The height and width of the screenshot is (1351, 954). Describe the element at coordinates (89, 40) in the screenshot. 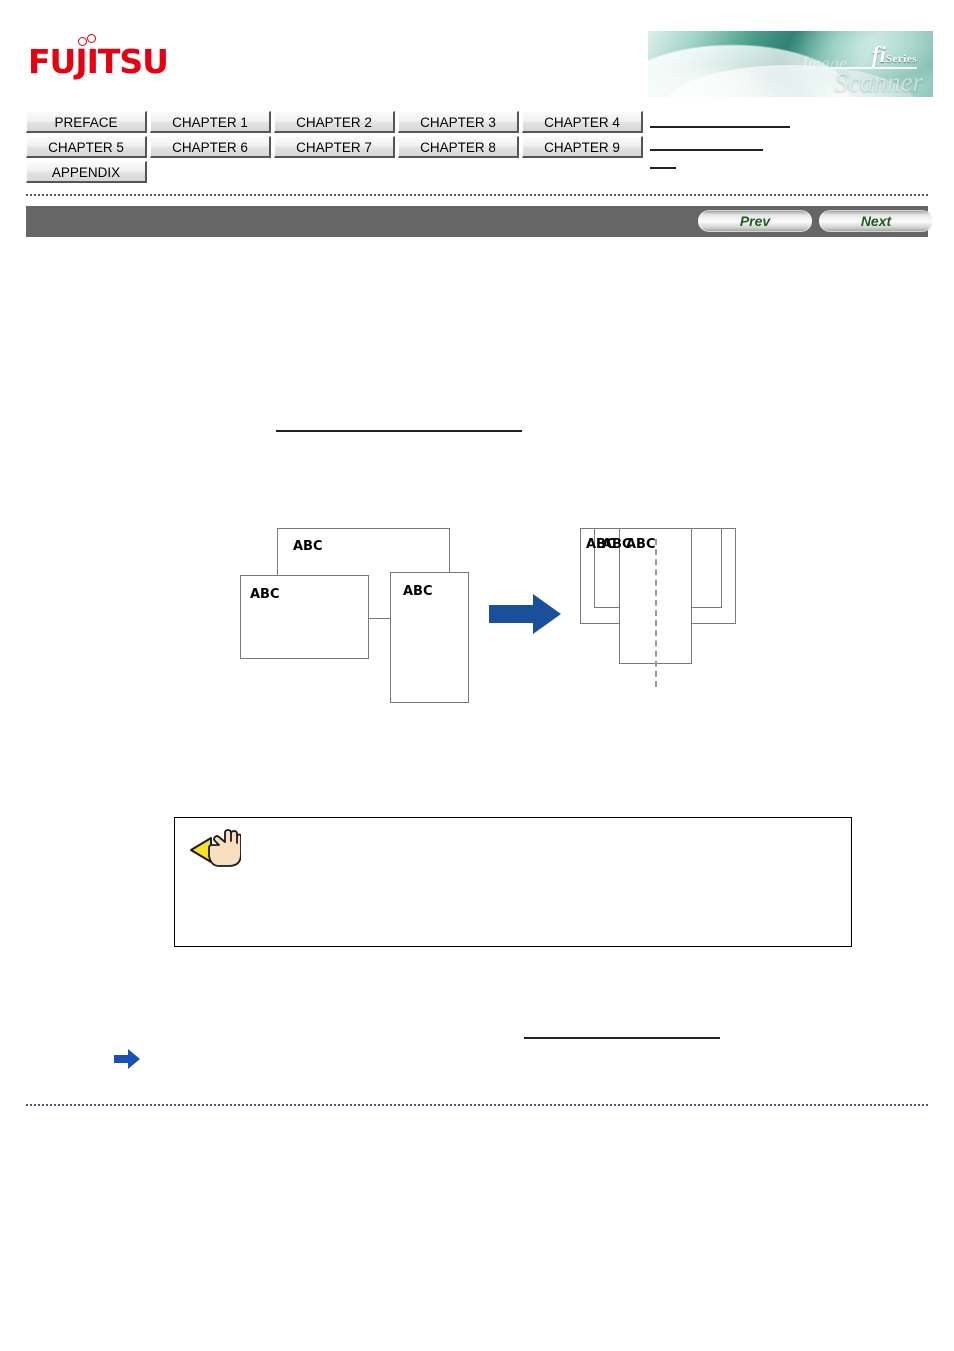

I see `fujitsu-logo-dots` at that location.